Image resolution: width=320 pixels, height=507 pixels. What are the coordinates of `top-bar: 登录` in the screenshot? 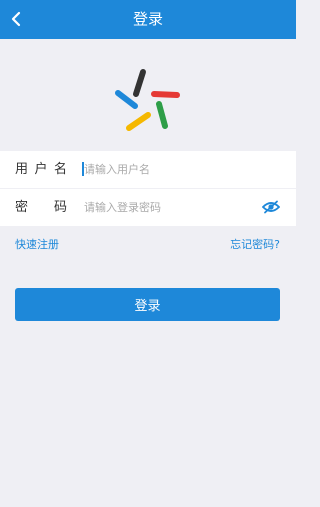 It's located at (148, 19).